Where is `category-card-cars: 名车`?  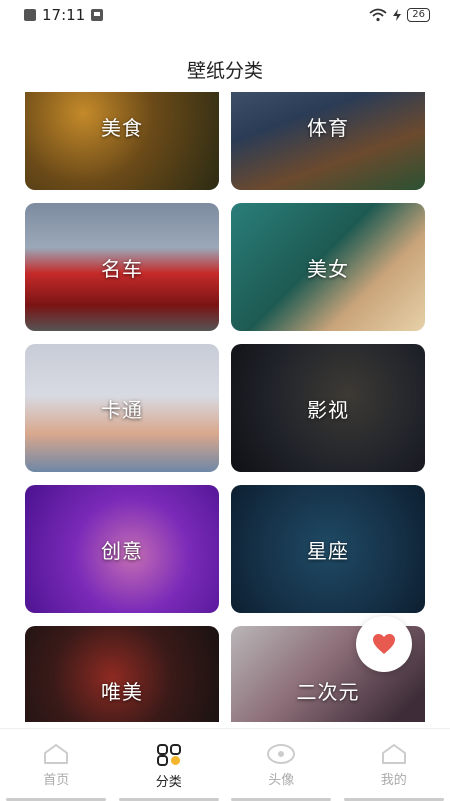
category-card-cars: 名车 is located at coordinates (122, 267).